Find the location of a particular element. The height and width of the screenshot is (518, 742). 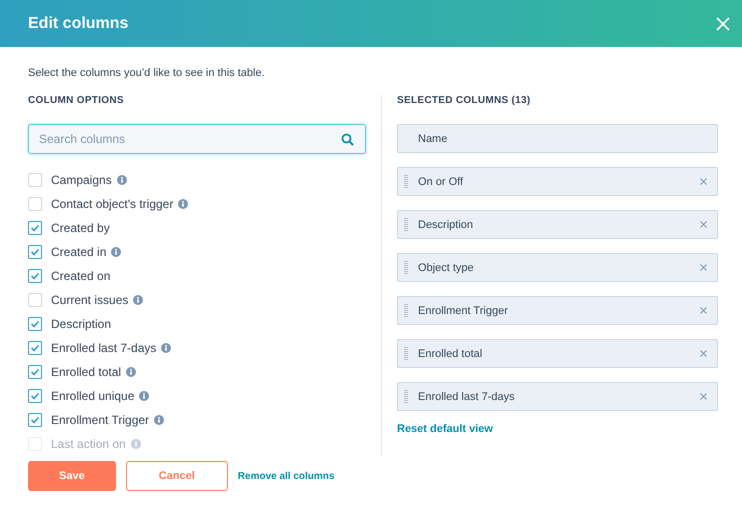

option-label: Created by is located at coordinates (80, 228).